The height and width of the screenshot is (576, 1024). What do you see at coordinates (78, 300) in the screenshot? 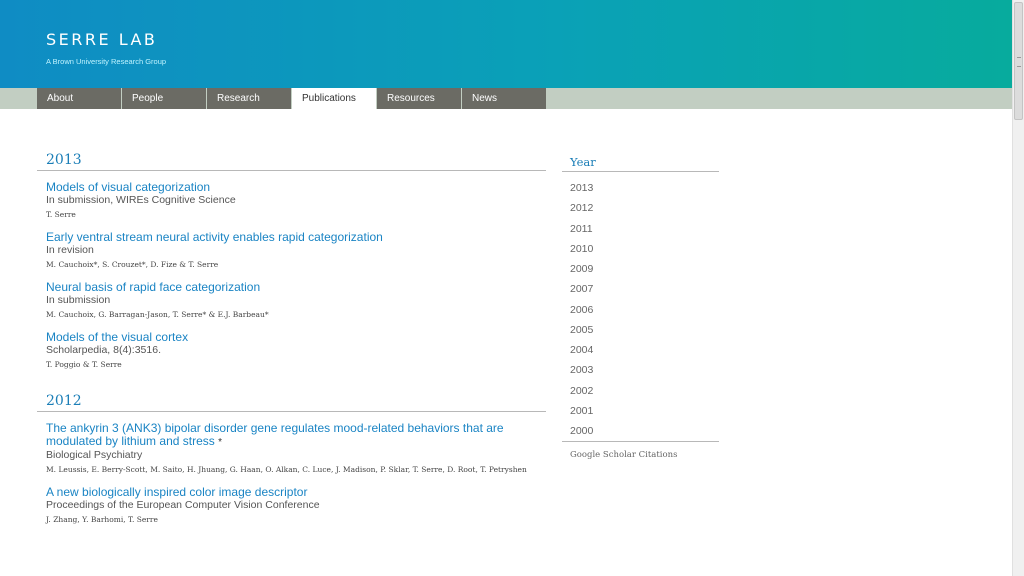
I see `publication-venue: In submission` at bounding box center [78, 300].